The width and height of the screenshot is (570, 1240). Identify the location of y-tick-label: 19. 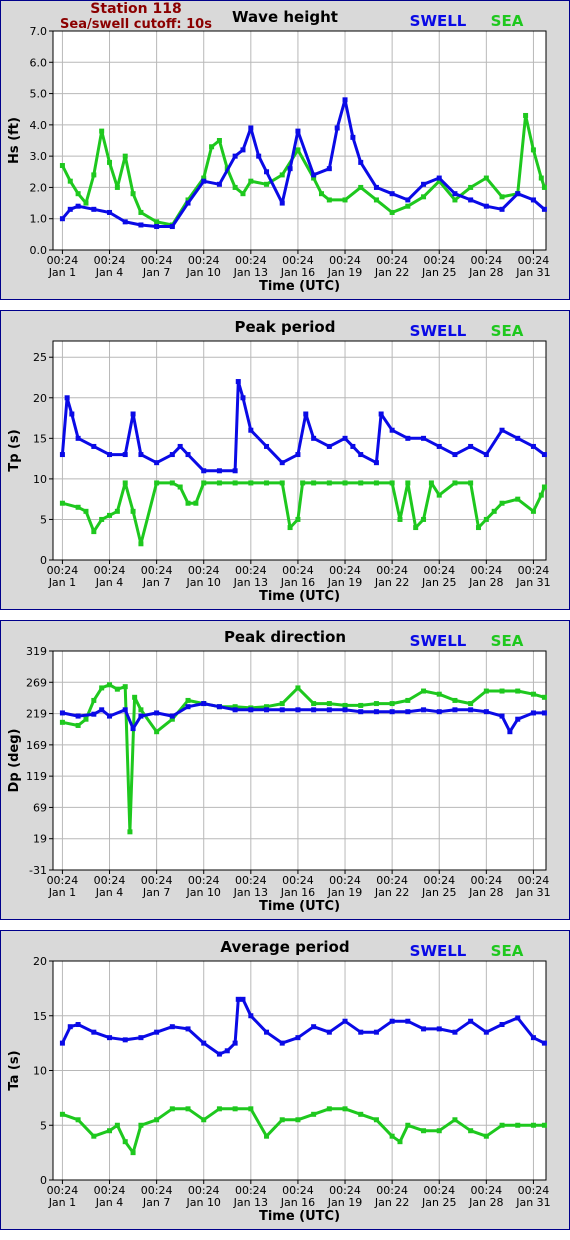
(40, 839).